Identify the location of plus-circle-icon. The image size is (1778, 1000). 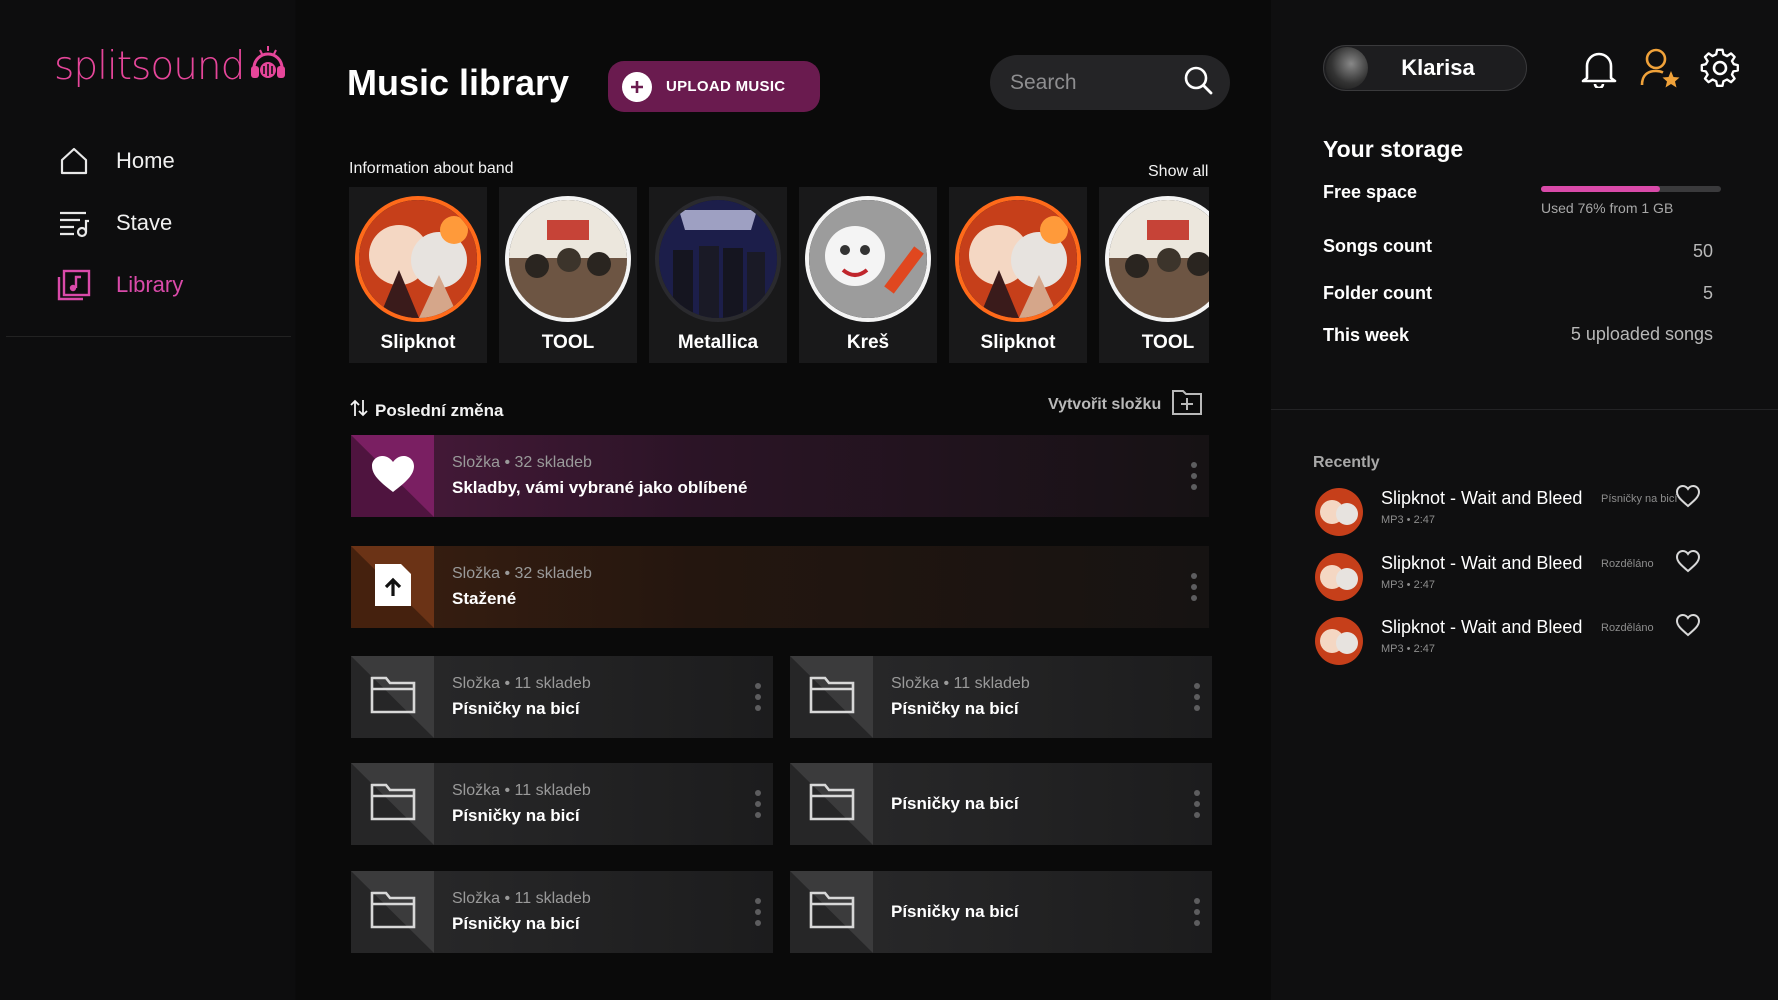
(637, 86).